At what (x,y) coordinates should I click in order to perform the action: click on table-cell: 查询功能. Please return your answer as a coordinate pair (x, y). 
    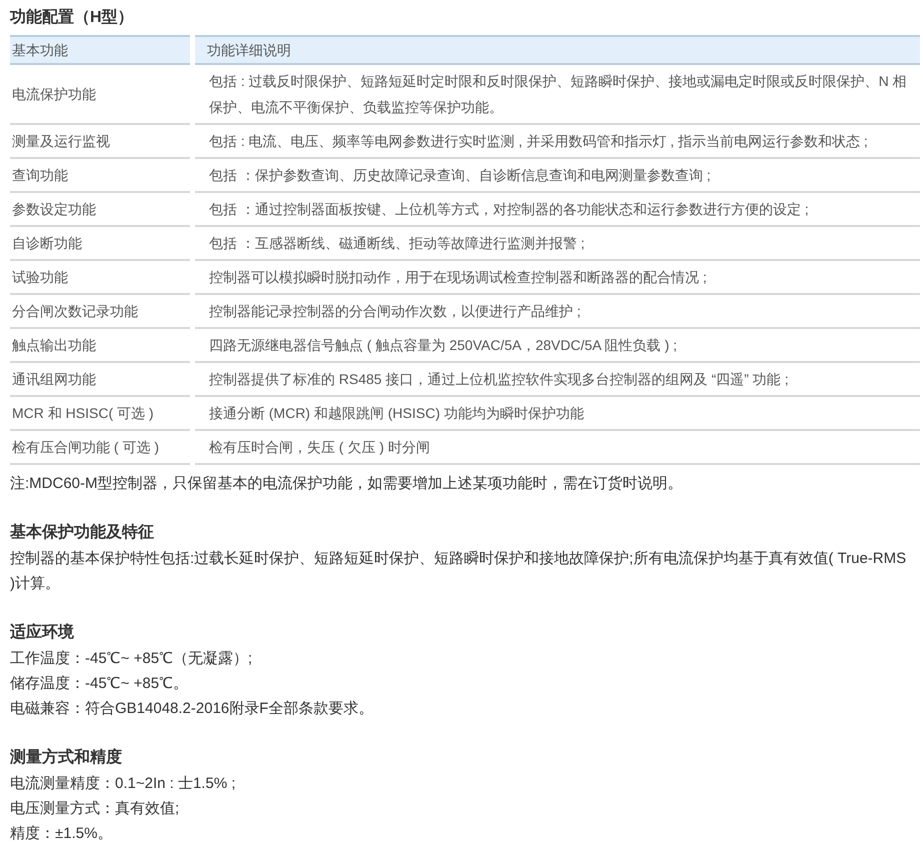
    Looking at the image, I should click on (100, 176).